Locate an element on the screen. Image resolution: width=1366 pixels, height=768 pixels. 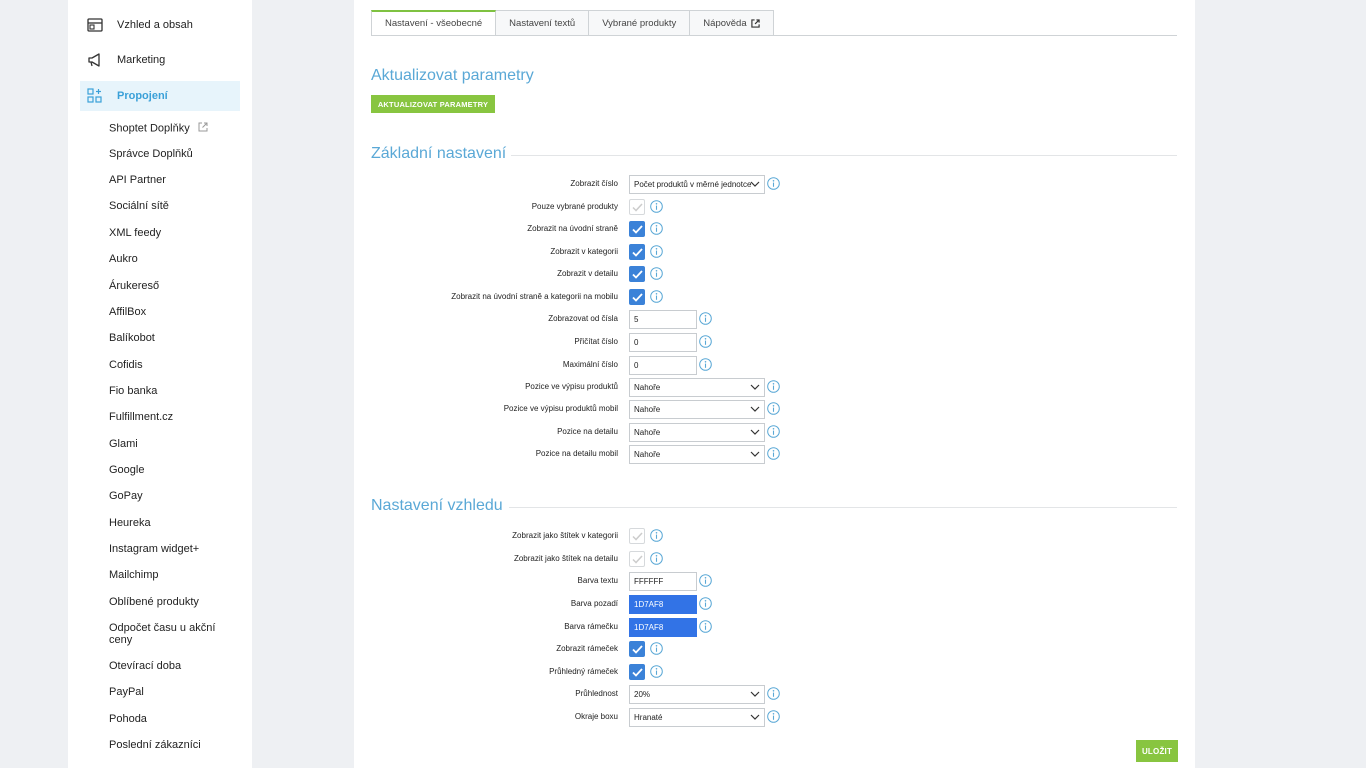
sidebar-item-instagram-widget: Instagram widget+ is located at coordinates (176, 549).